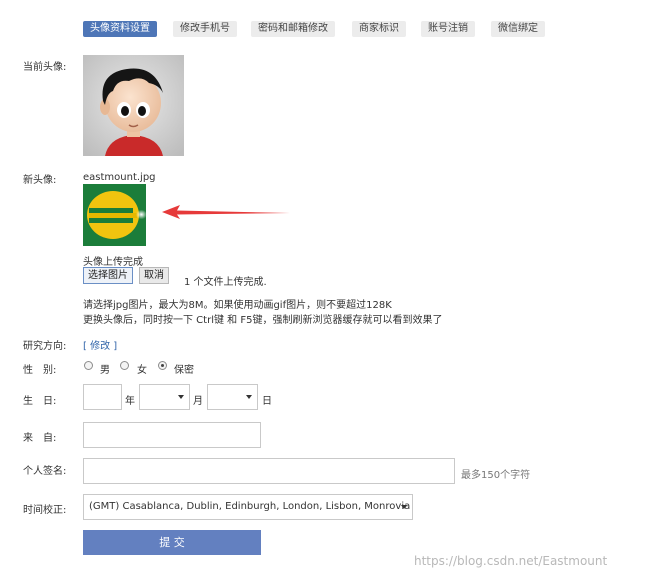 Image resolution: width=647 pixels, height=578 pixels. I want to click on gender-female-radio, so click(124, 365).